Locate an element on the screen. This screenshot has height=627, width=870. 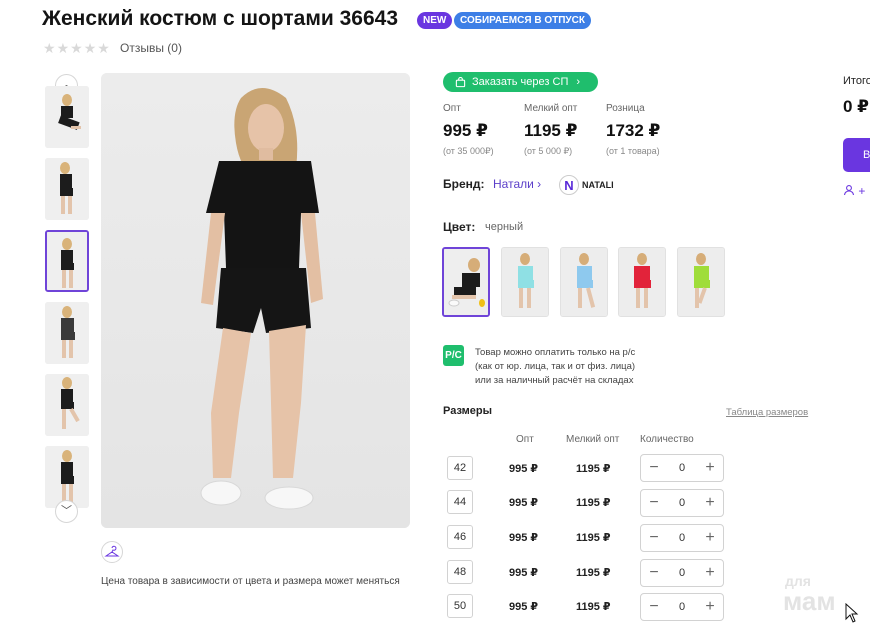
payment-note-line: или за наличный расчёт на складах is located at coordinates (554, 380).